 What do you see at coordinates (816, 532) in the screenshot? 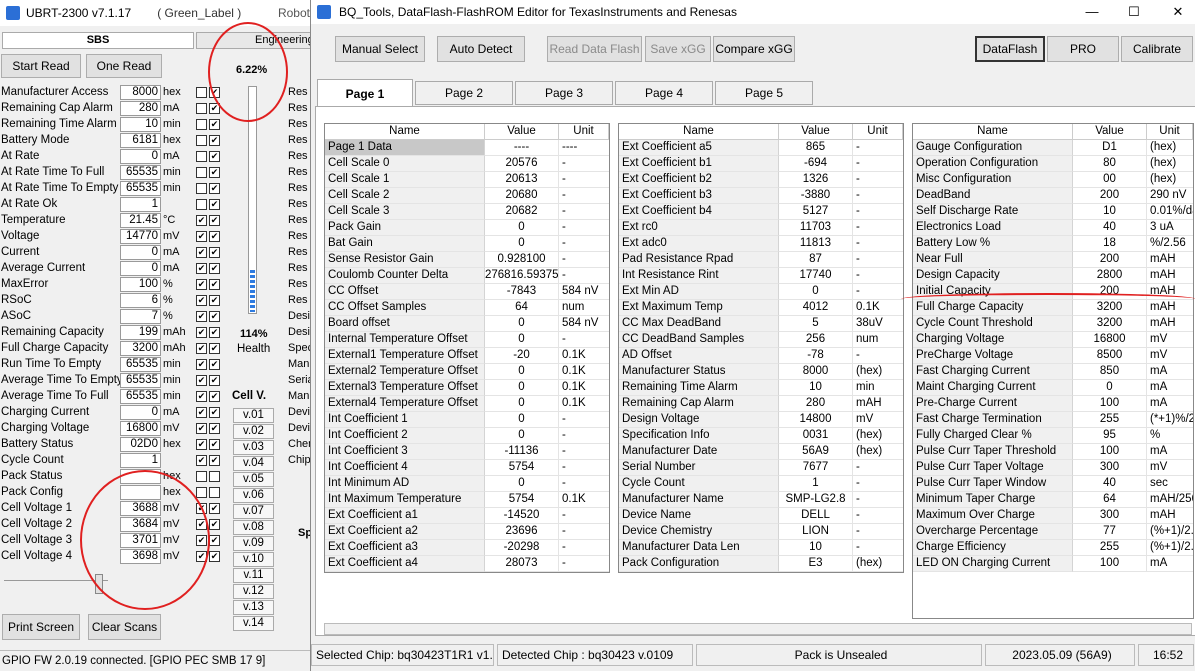
I see `cell-value: LION` at bounding box center [816, 532].